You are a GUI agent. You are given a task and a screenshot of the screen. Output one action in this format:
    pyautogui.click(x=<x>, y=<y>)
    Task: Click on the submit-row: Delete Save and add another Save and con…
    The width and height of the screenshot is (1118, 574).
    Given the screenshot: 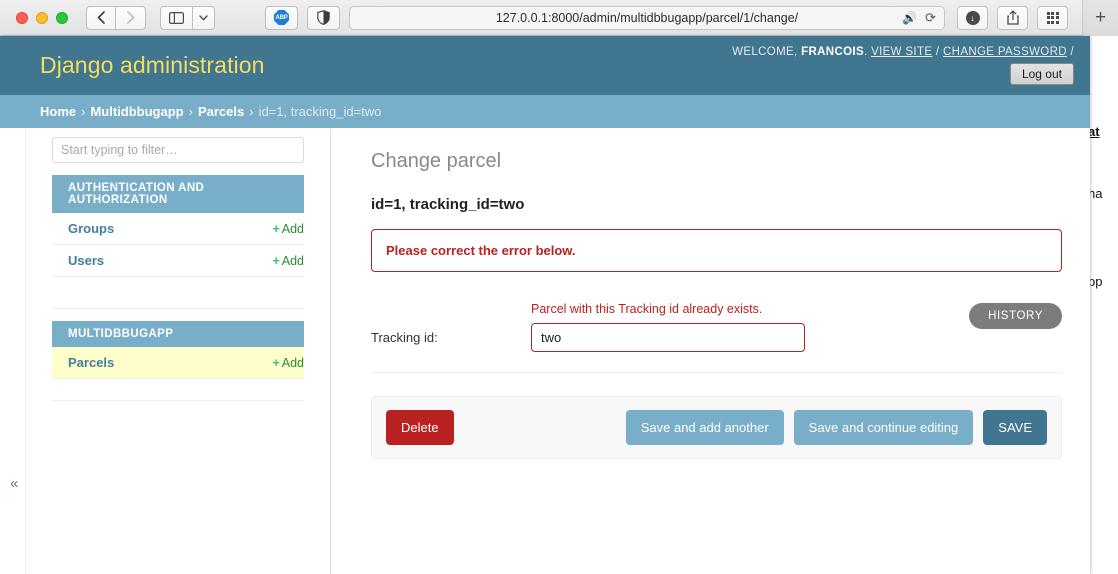 What is the action you would take?
    pyautogui.click(x=716, y=427)
    